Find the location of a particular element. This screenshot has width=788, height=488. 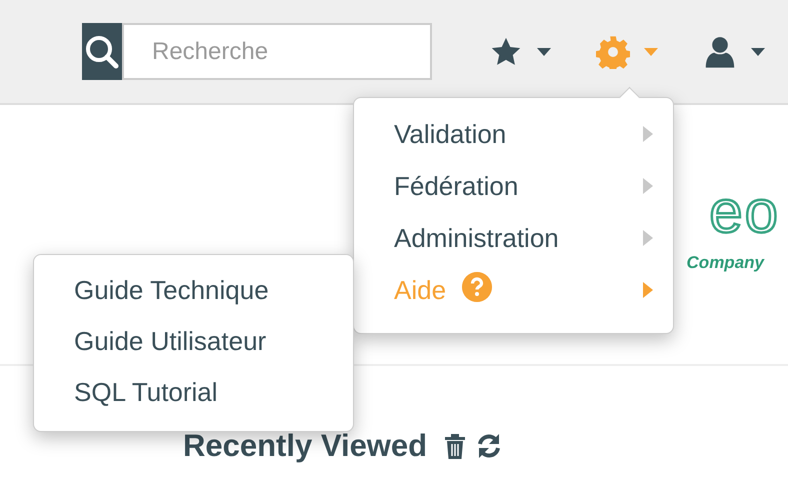

logo-text: eo is located at coordinates (744, 212).